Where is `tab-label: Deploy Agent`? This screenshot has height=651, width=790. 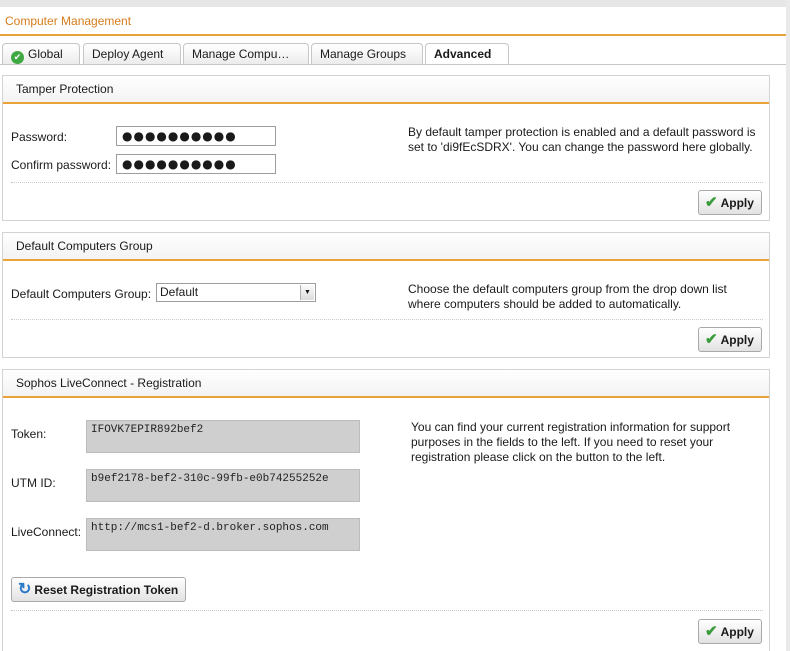 tab-label: Deploy Agent is located at coordinates (128, 54).